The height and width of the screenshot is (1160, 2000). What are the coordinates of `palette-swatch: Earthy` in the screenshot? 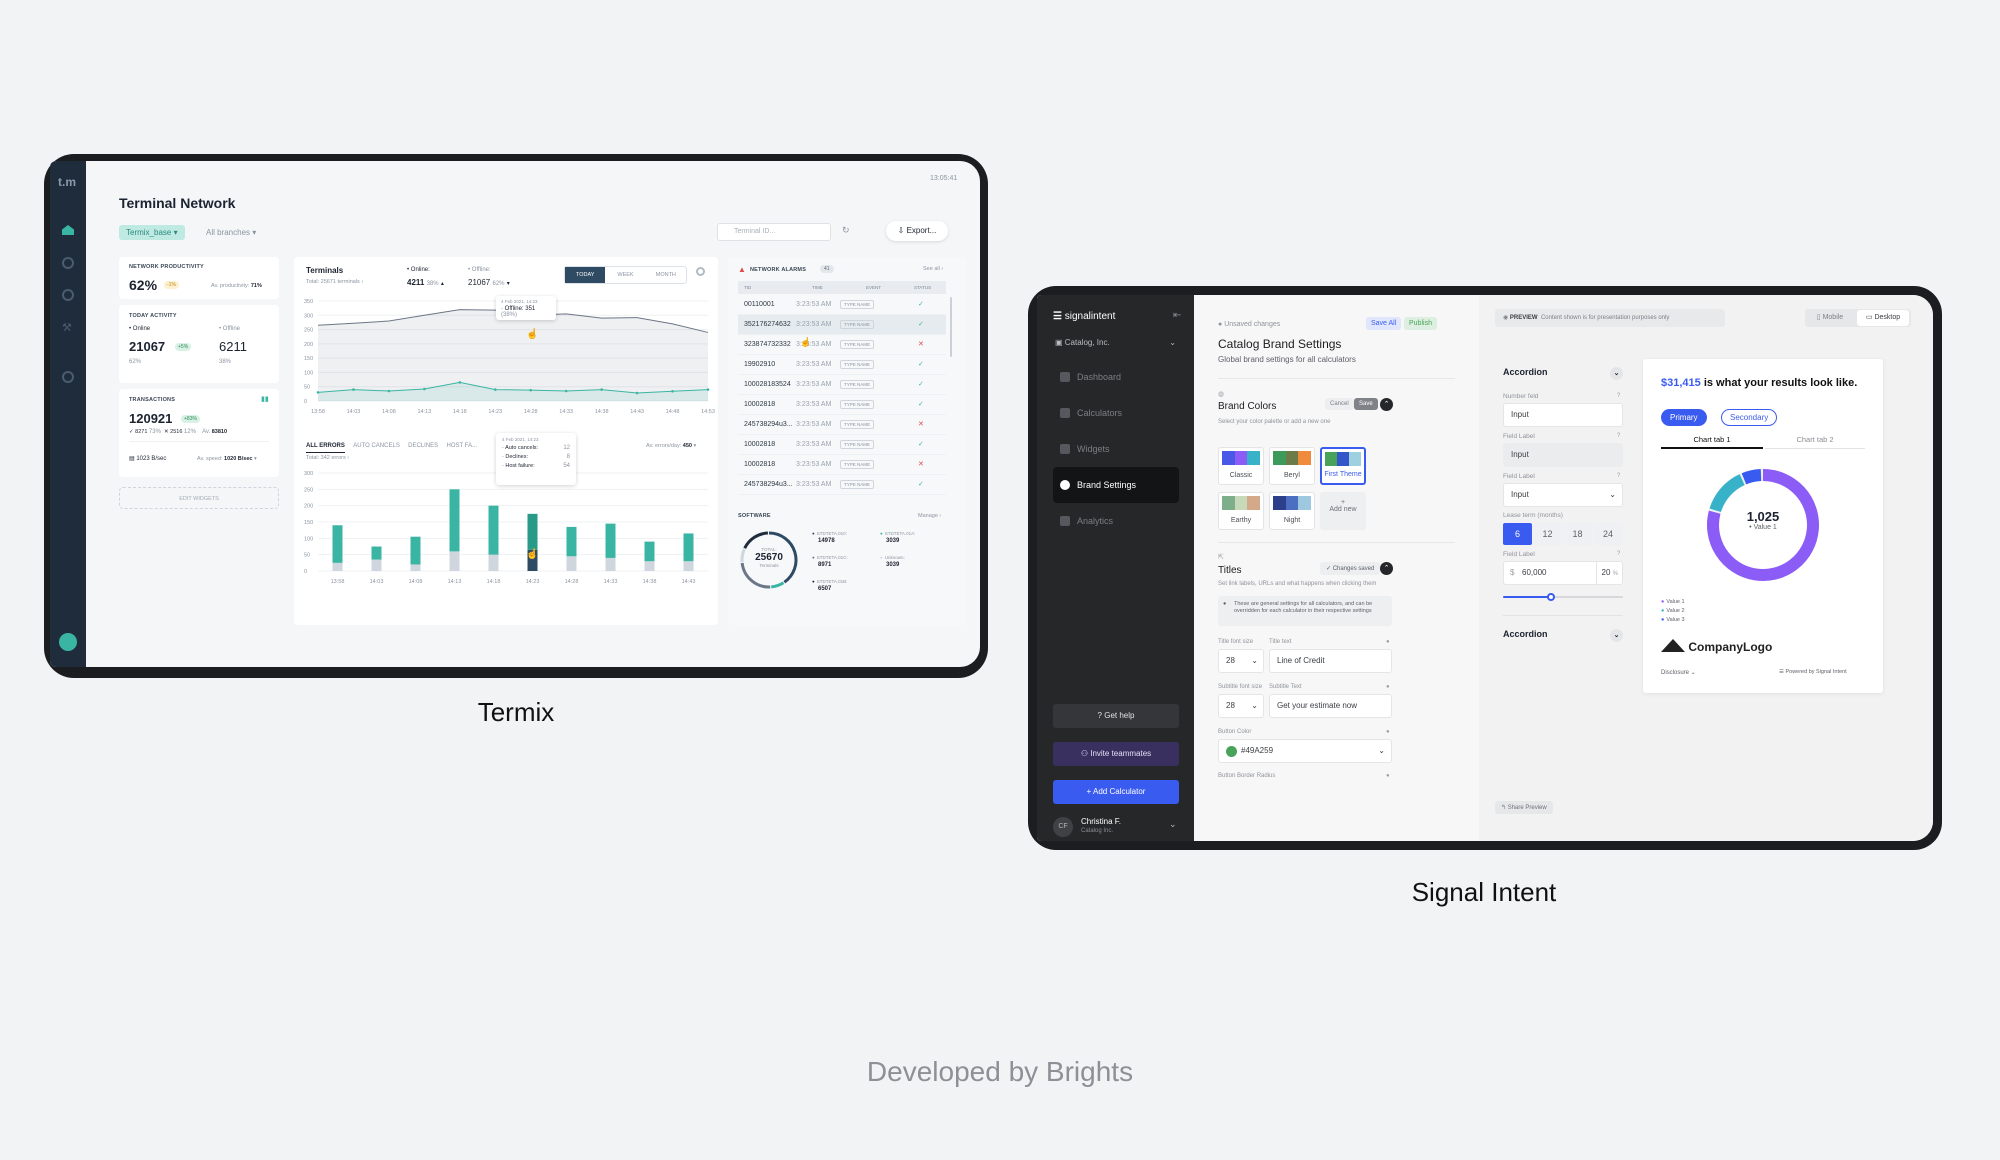 It's located at (1241, 511).